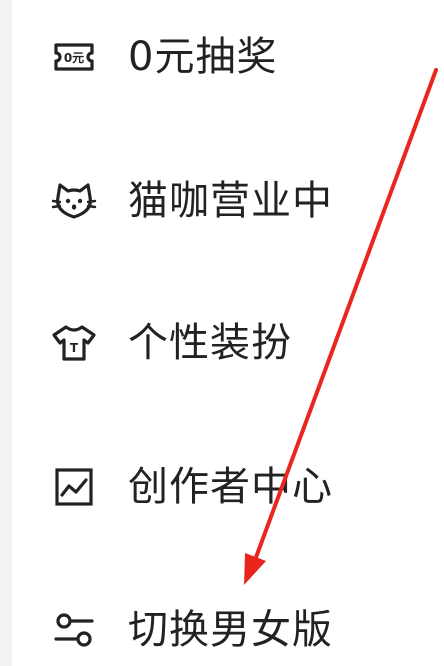 This screenshot has width=444, height=666. What do you see at coordinates (74, 630) in the screenshot?
I see `toggle-switch-icon` at bounding box center [74, 630].